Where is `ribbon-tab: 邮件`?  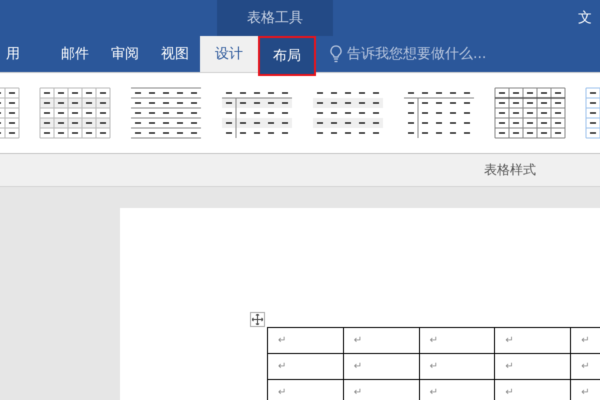
ribbon-tab: 邮件 is located at coordinates (75, 54).